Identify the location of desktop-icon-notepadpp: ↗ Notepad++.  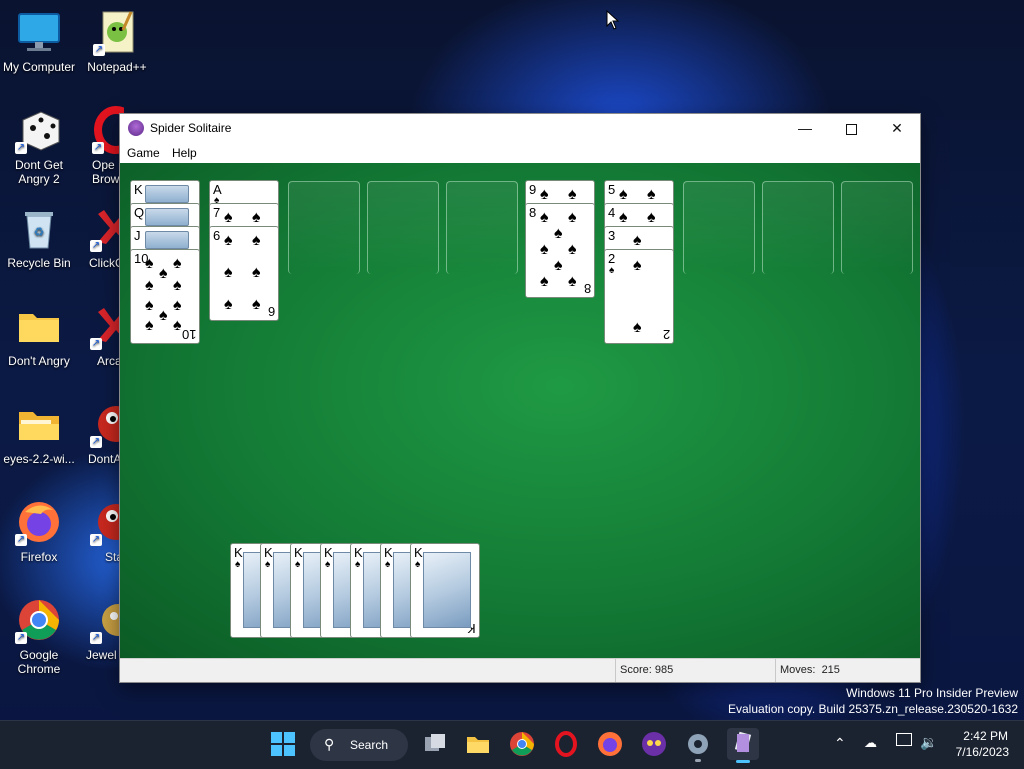
(117, 41).